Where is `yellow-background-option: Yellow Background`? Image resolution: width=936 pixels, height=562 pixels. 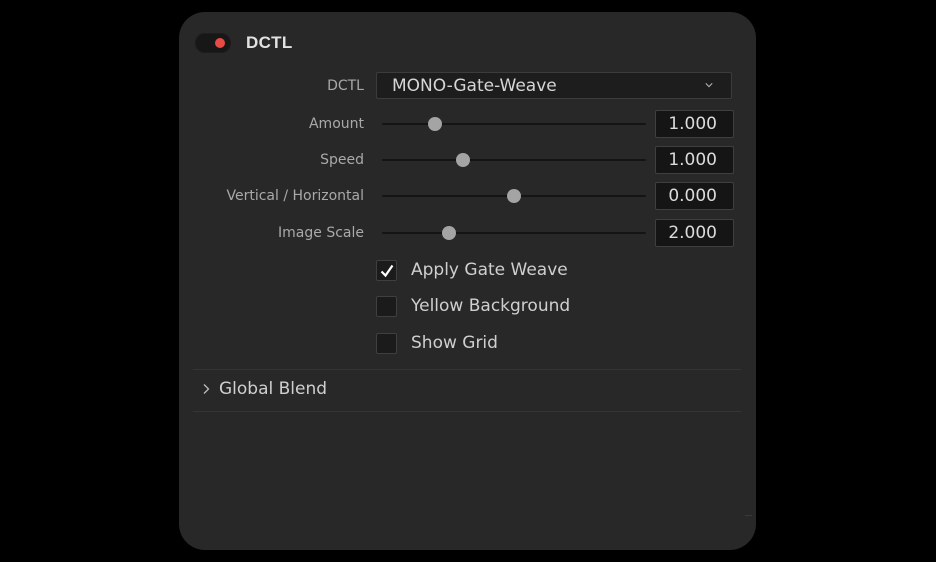
yellow-background-option: Yellow Background is located at coordinates (473, 306).